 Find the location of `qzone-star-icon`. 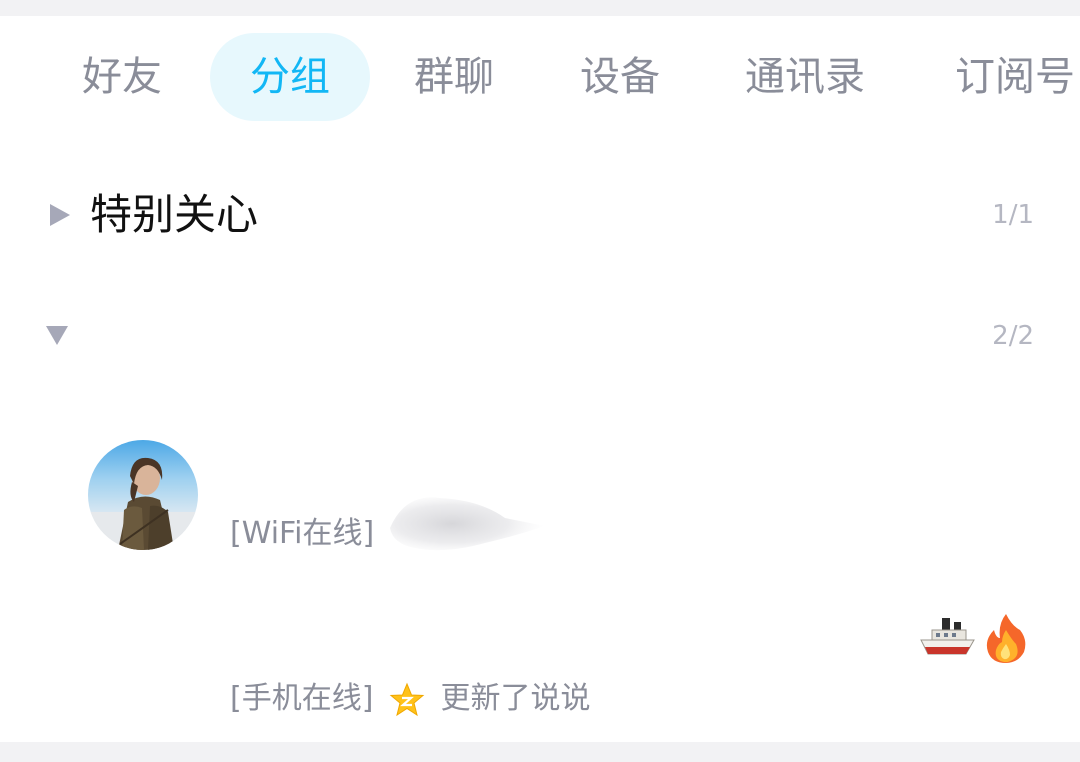

qzone-star-icon is located at coordinates (407, 699).